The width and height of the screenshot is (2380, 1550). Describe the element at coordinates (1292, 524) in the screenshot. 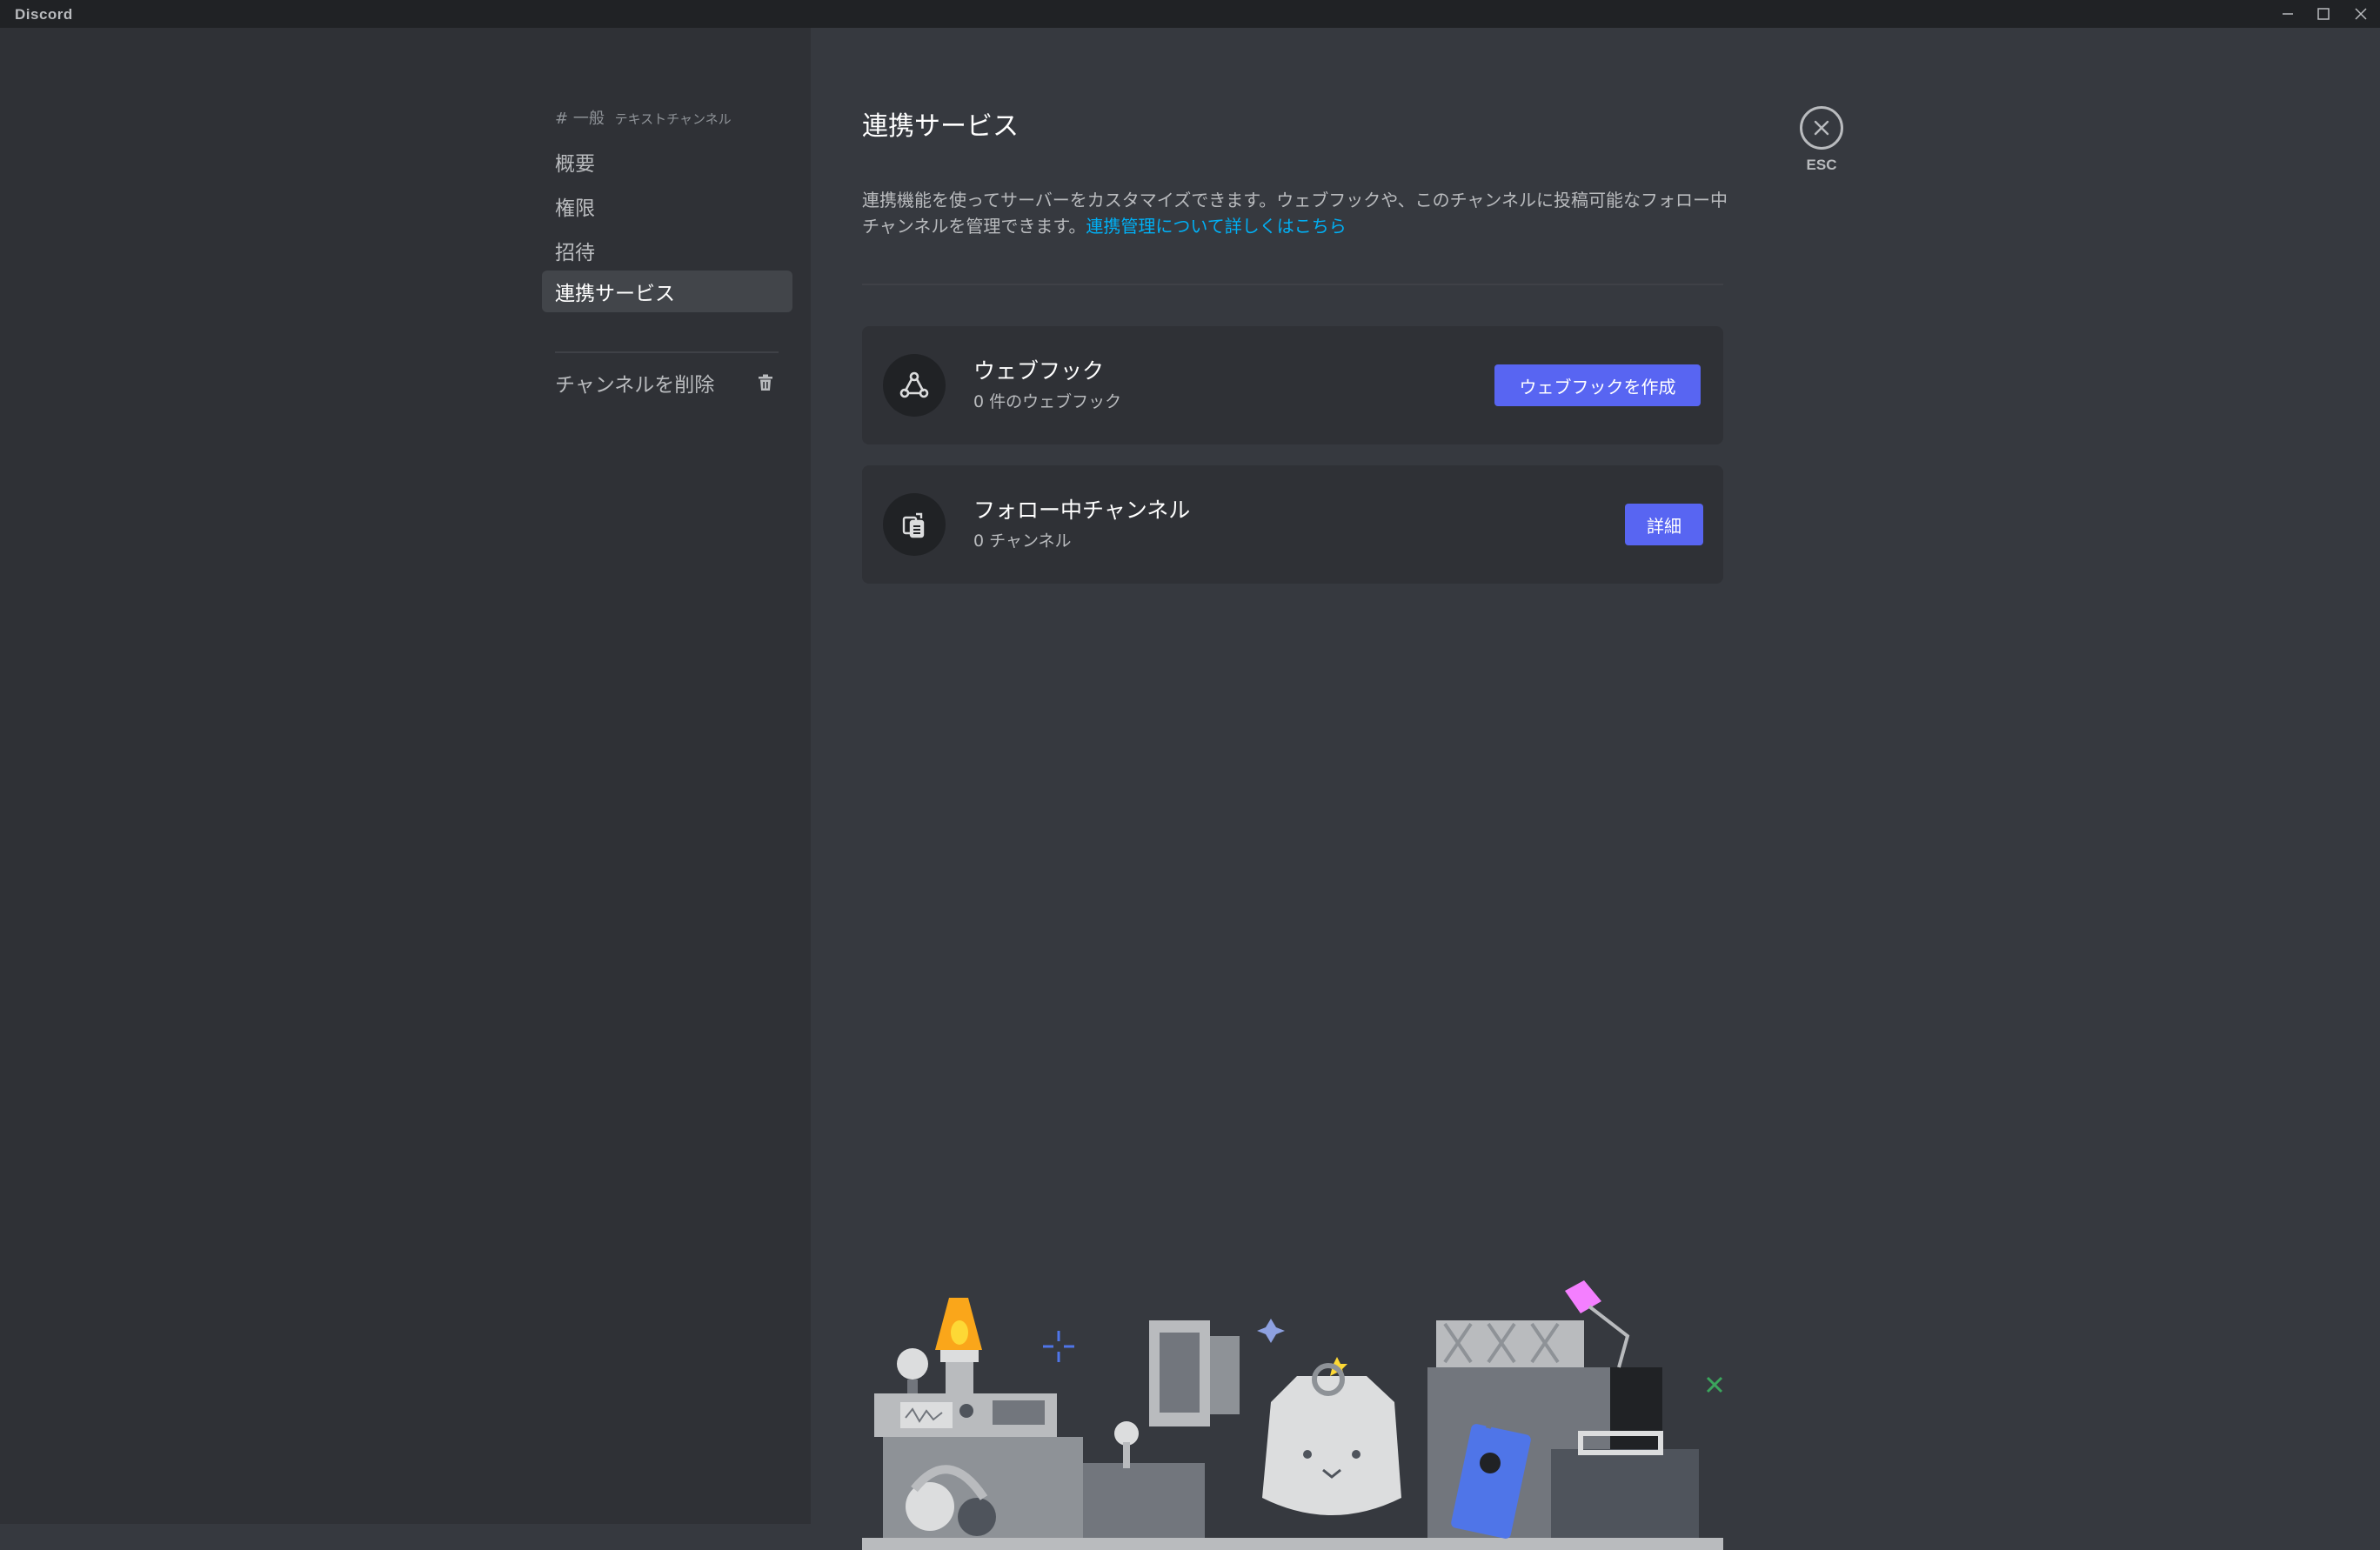

I see `following-channels-card: フォロー中チャンネル 0 チャンネル 詳細` at that location.